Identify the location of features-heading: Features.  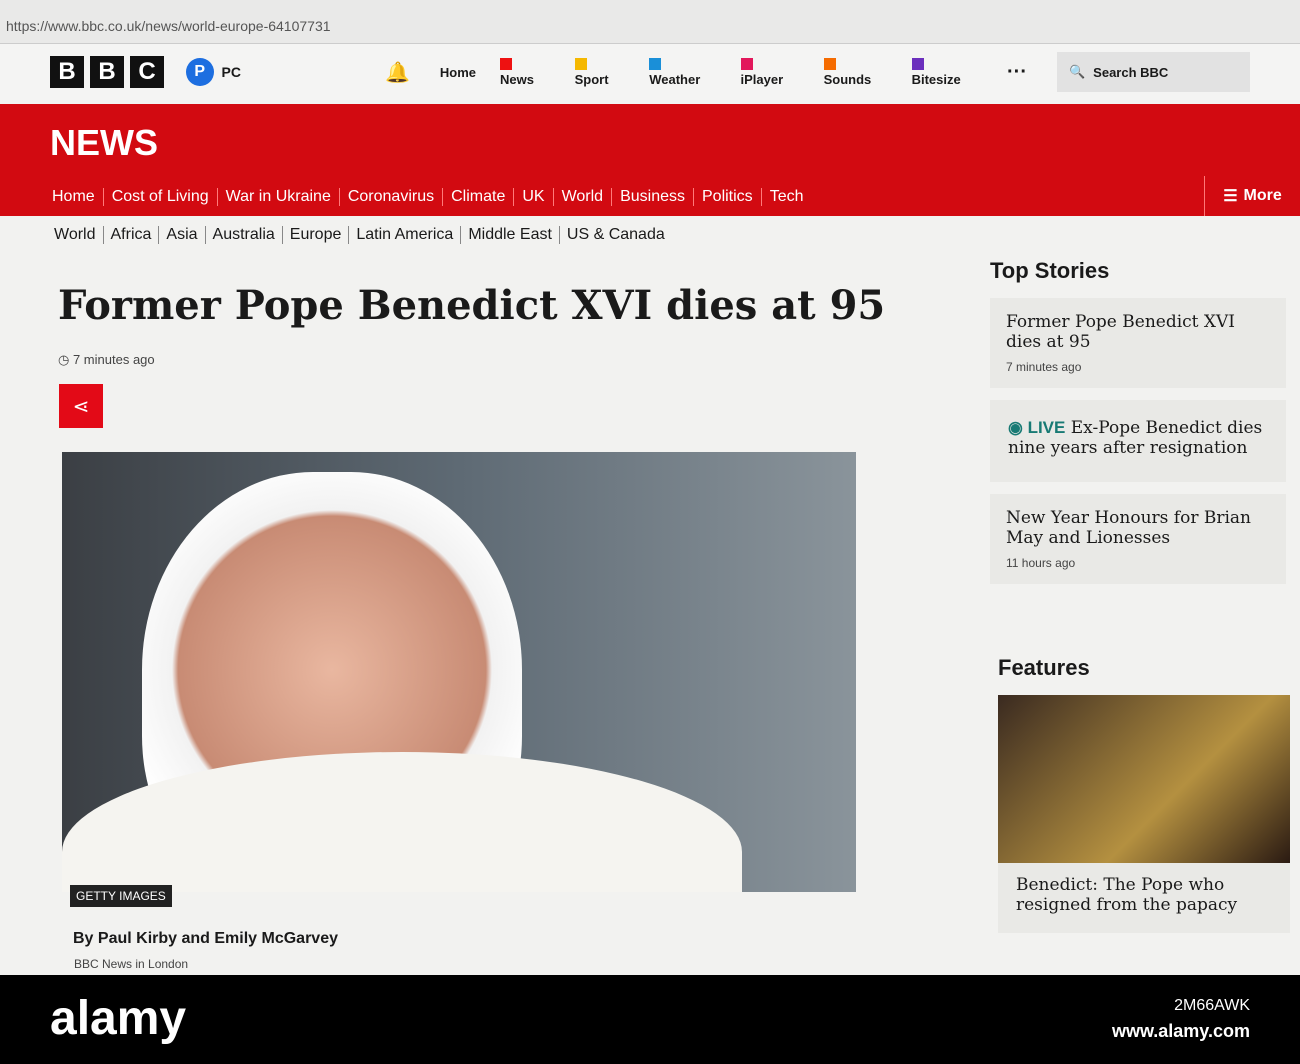
(1044, 667).